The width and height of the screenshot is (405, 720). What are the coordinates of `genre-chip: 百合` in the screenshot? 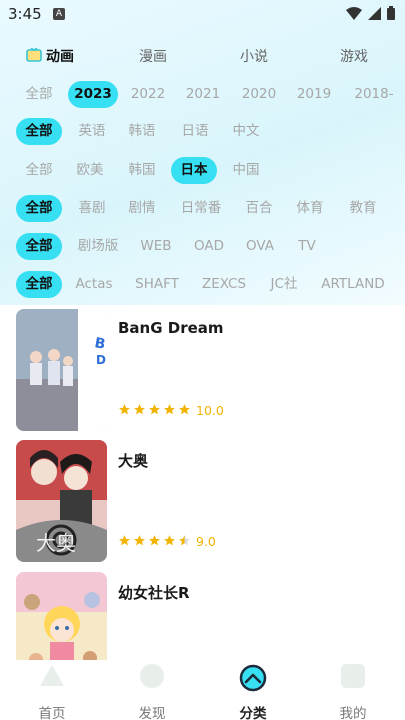 It's located at (259, 208).